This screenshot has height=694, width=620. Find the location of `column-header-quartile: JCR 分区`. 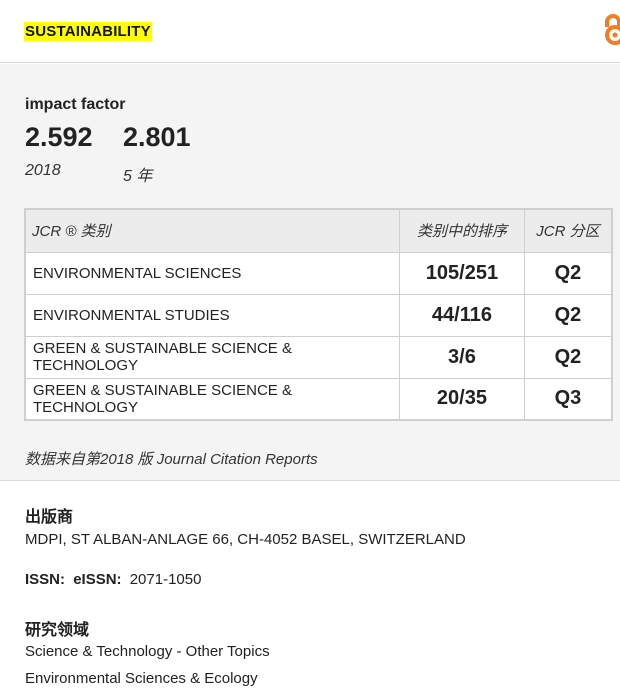

column-header-quartile: JCR 分区 is located at coordinates (568, 230).